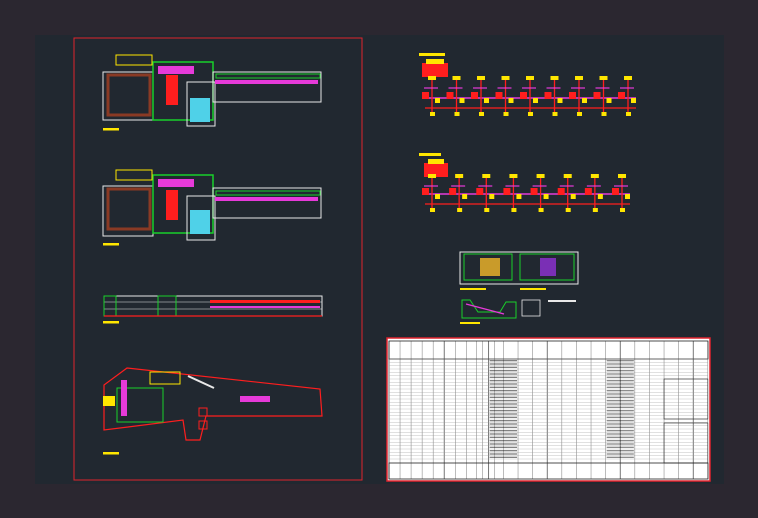 The image size is (758, 518). I want to click on schedule-table-paper, so click(548, 409).